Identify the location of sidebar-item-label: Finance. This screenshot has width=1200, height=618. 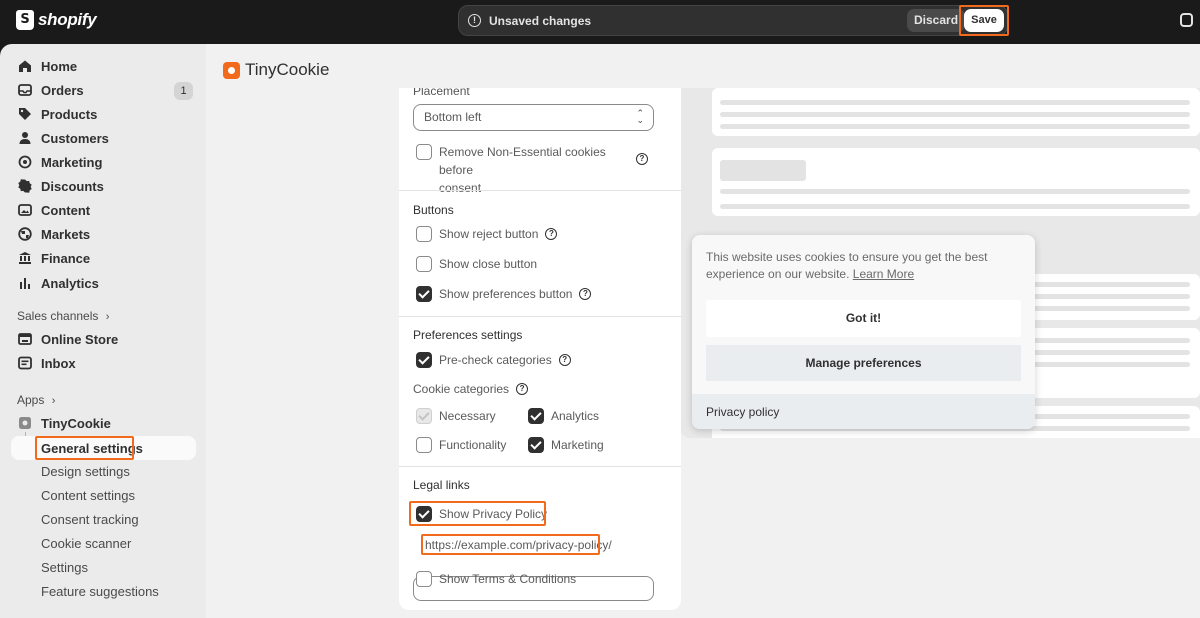
(66, 258).